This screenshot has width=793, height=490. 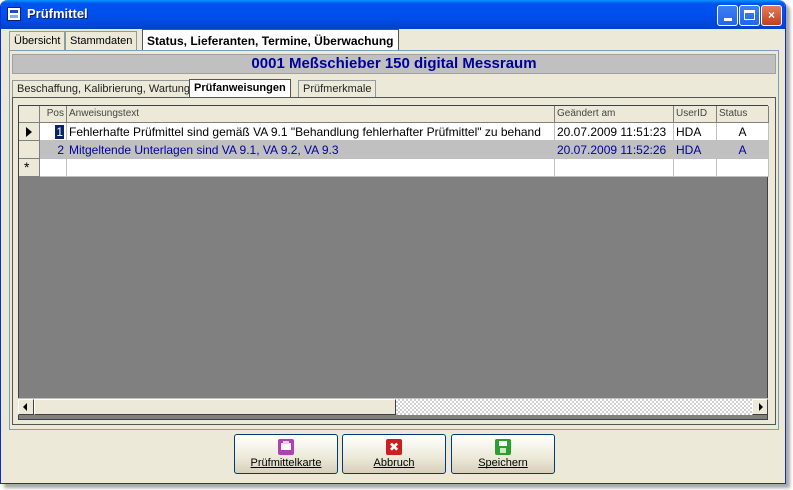 I want to click on column-header-pos: Pos, so click(x=53, y=114).